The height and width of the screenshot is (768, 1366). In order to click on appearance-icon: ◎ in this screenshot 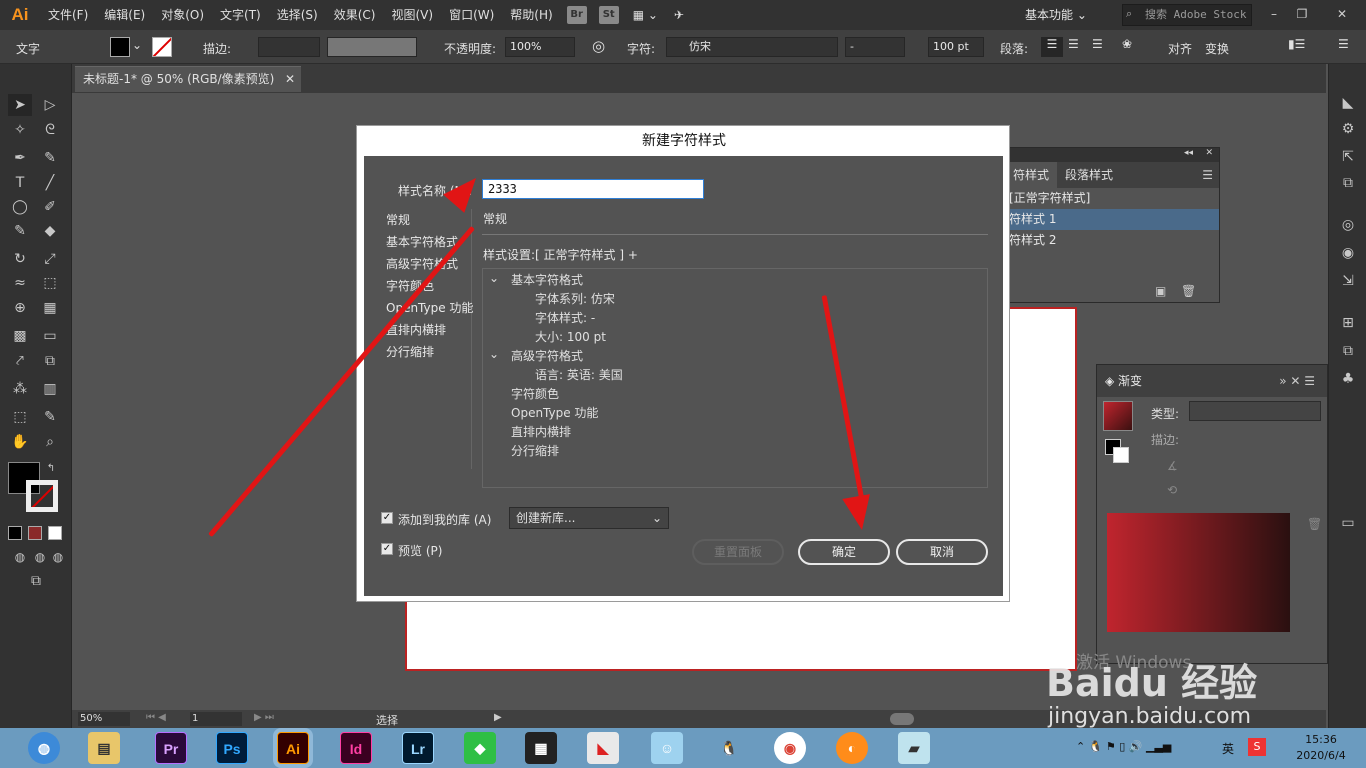, I will do `click(1348, 225)`.